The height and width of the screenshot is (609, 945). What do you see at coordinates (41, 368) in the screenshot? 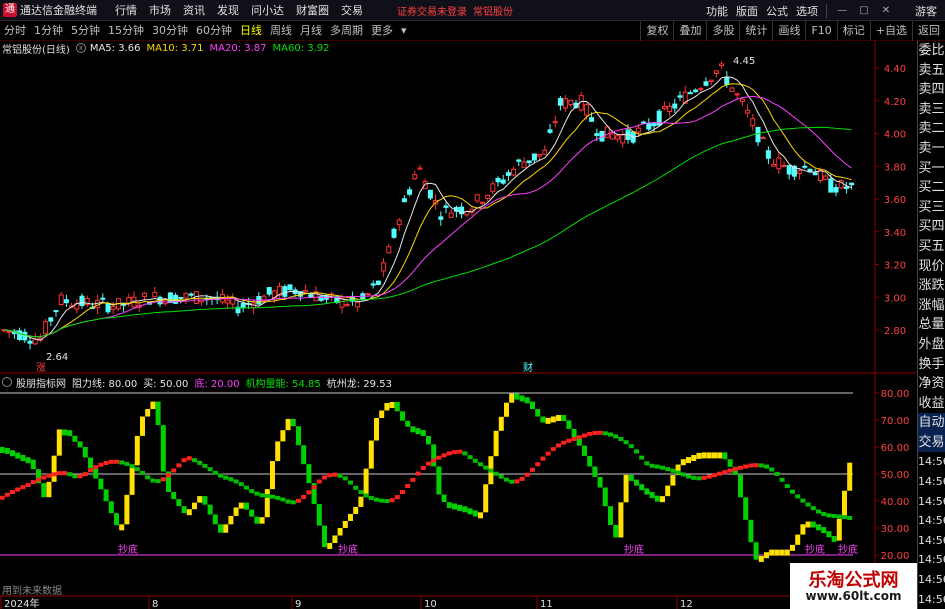
I see `event-up-badge: 涨` at bounding box center [41, 368].